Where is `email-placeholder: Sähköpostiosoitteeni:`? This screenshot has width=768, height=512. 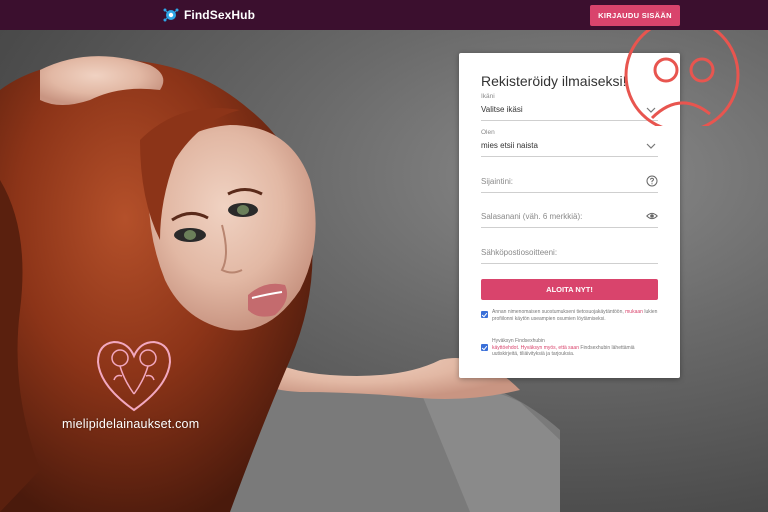
email-placeholder: Sähköpostiosoitteeni: is located at coordinates (519, 252).